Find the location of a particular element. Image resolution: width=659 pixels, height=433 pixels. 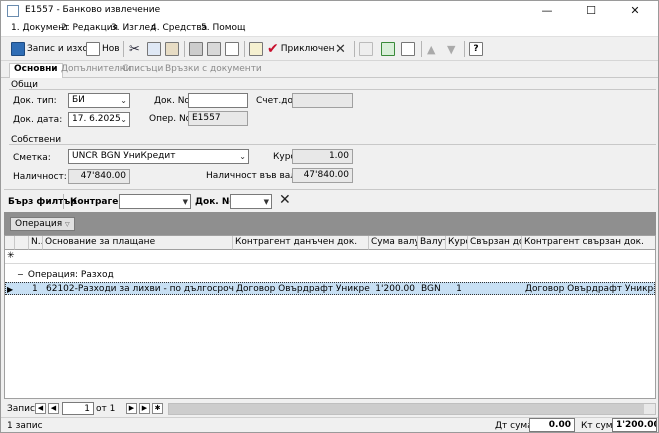

arrow-down-icon: ▼ is located at coordinates (451, 49).